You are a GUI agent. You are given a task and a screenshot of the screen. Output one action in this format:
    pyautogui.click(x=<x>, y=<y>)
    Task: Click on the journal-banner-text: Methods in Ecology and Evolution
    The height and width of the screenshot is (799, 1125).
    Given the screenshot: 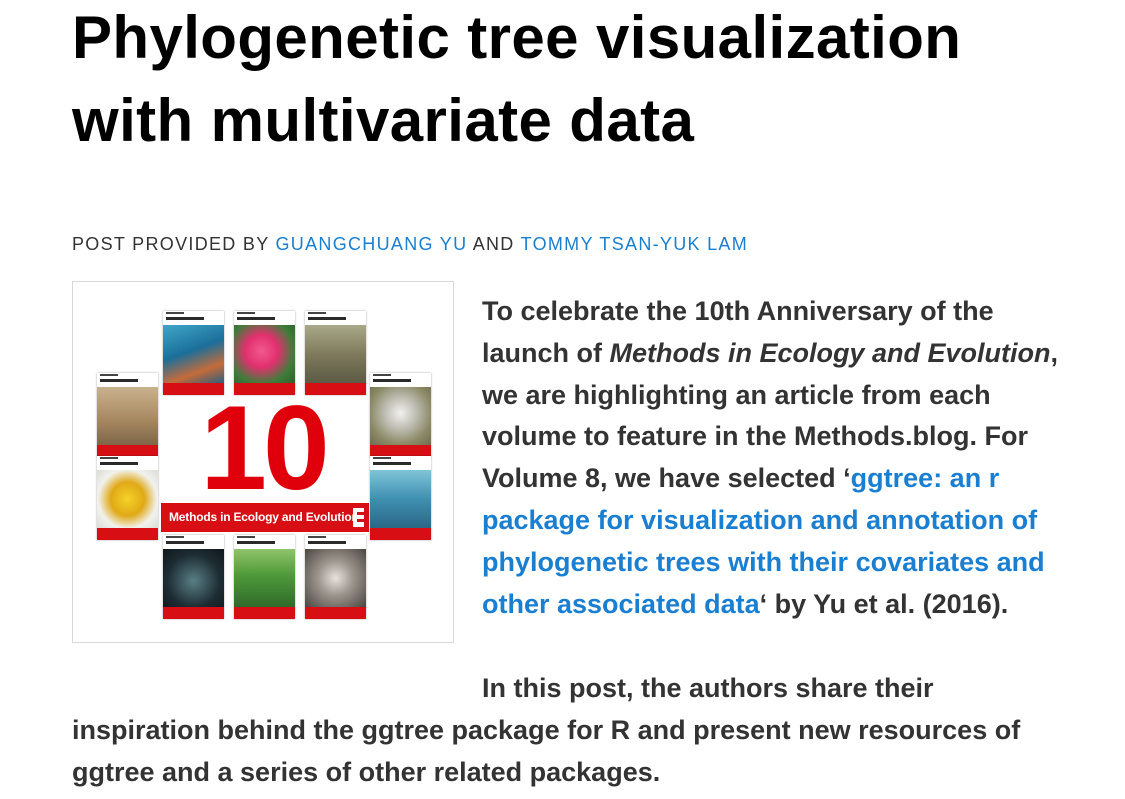 What is the action you would take?
    pyautogui.click(x=264, y=517)
    